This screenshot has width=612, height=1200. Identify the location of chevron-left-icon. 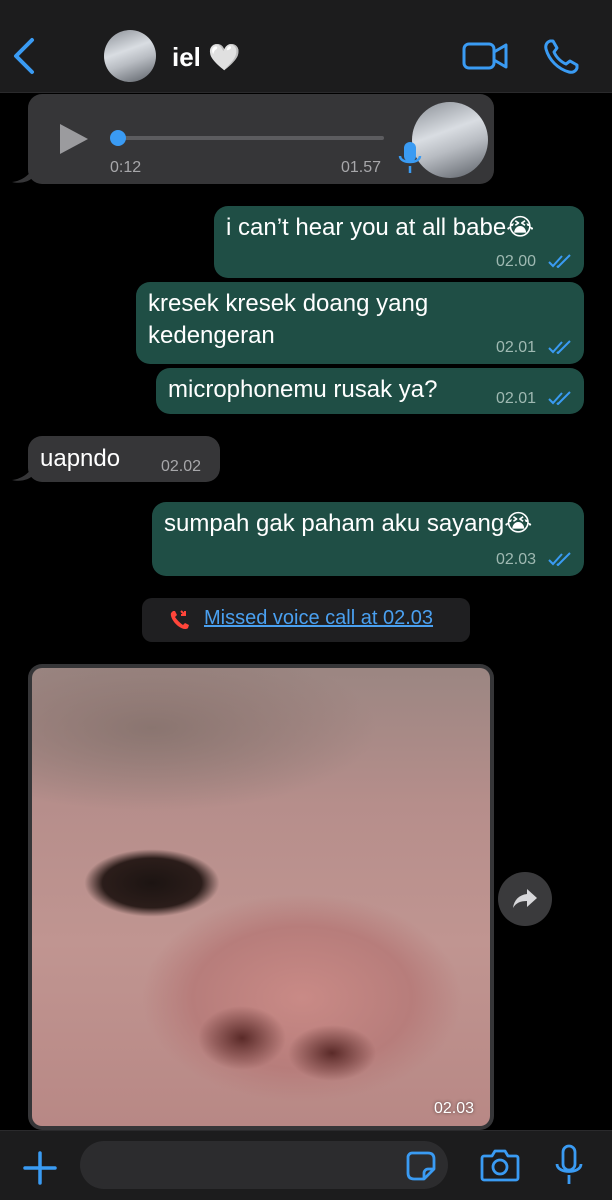
(25, 56).